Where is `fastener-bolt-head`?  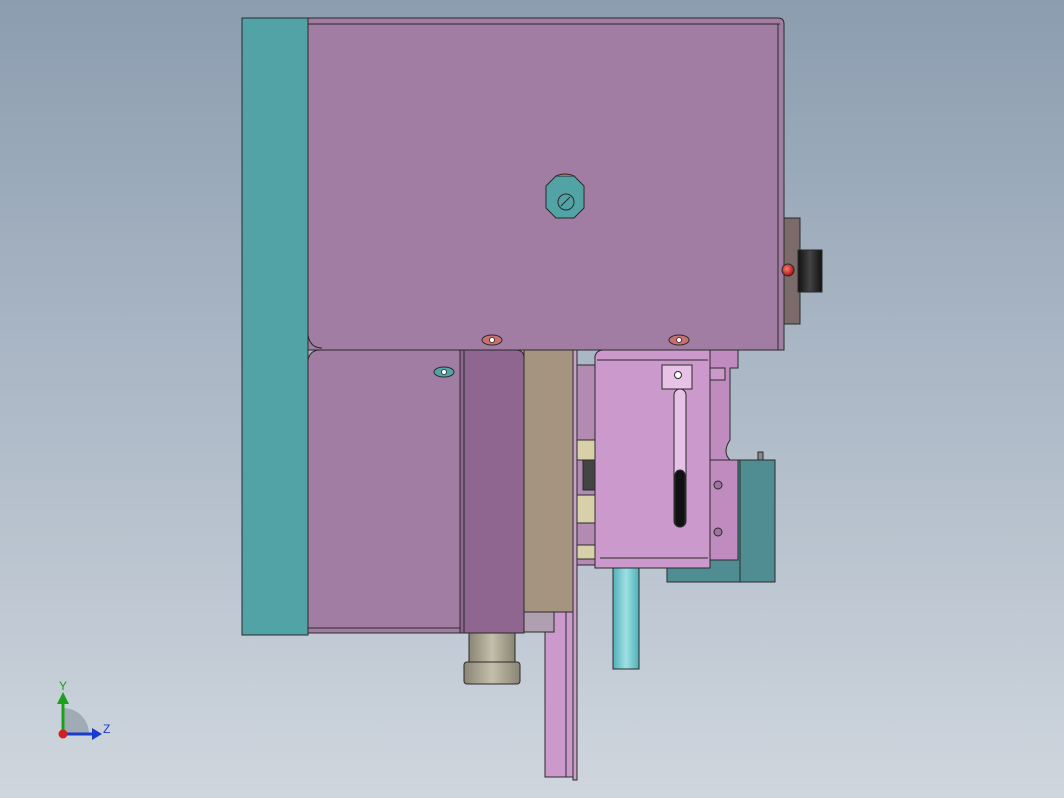 fastener-bolt-head is located at coordinates (566, 202).